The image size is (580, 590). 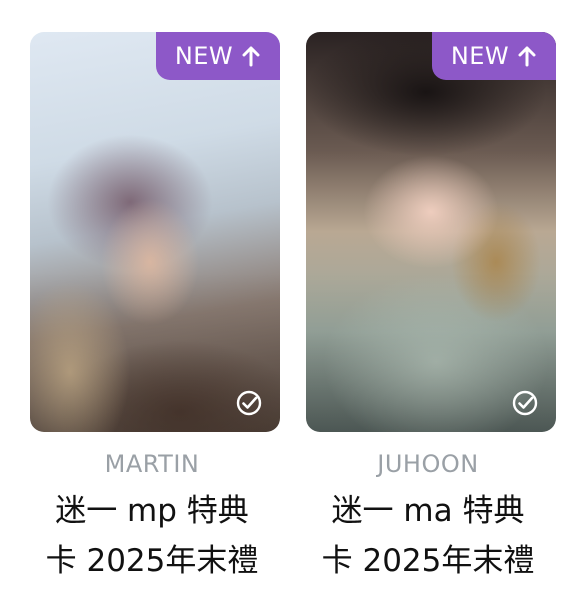 What do you see at coordinates (152, 511) in the screenshot?
I see `product-title-line1: 迷一 mp 特典` at bounding box center [152, 511].